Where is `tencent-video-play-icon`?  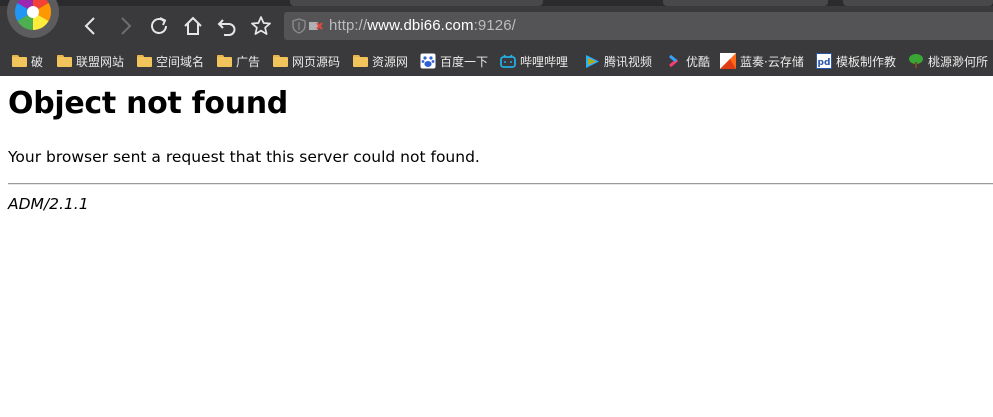 tencent-video-play-icon is located at coordinates (592, 61).